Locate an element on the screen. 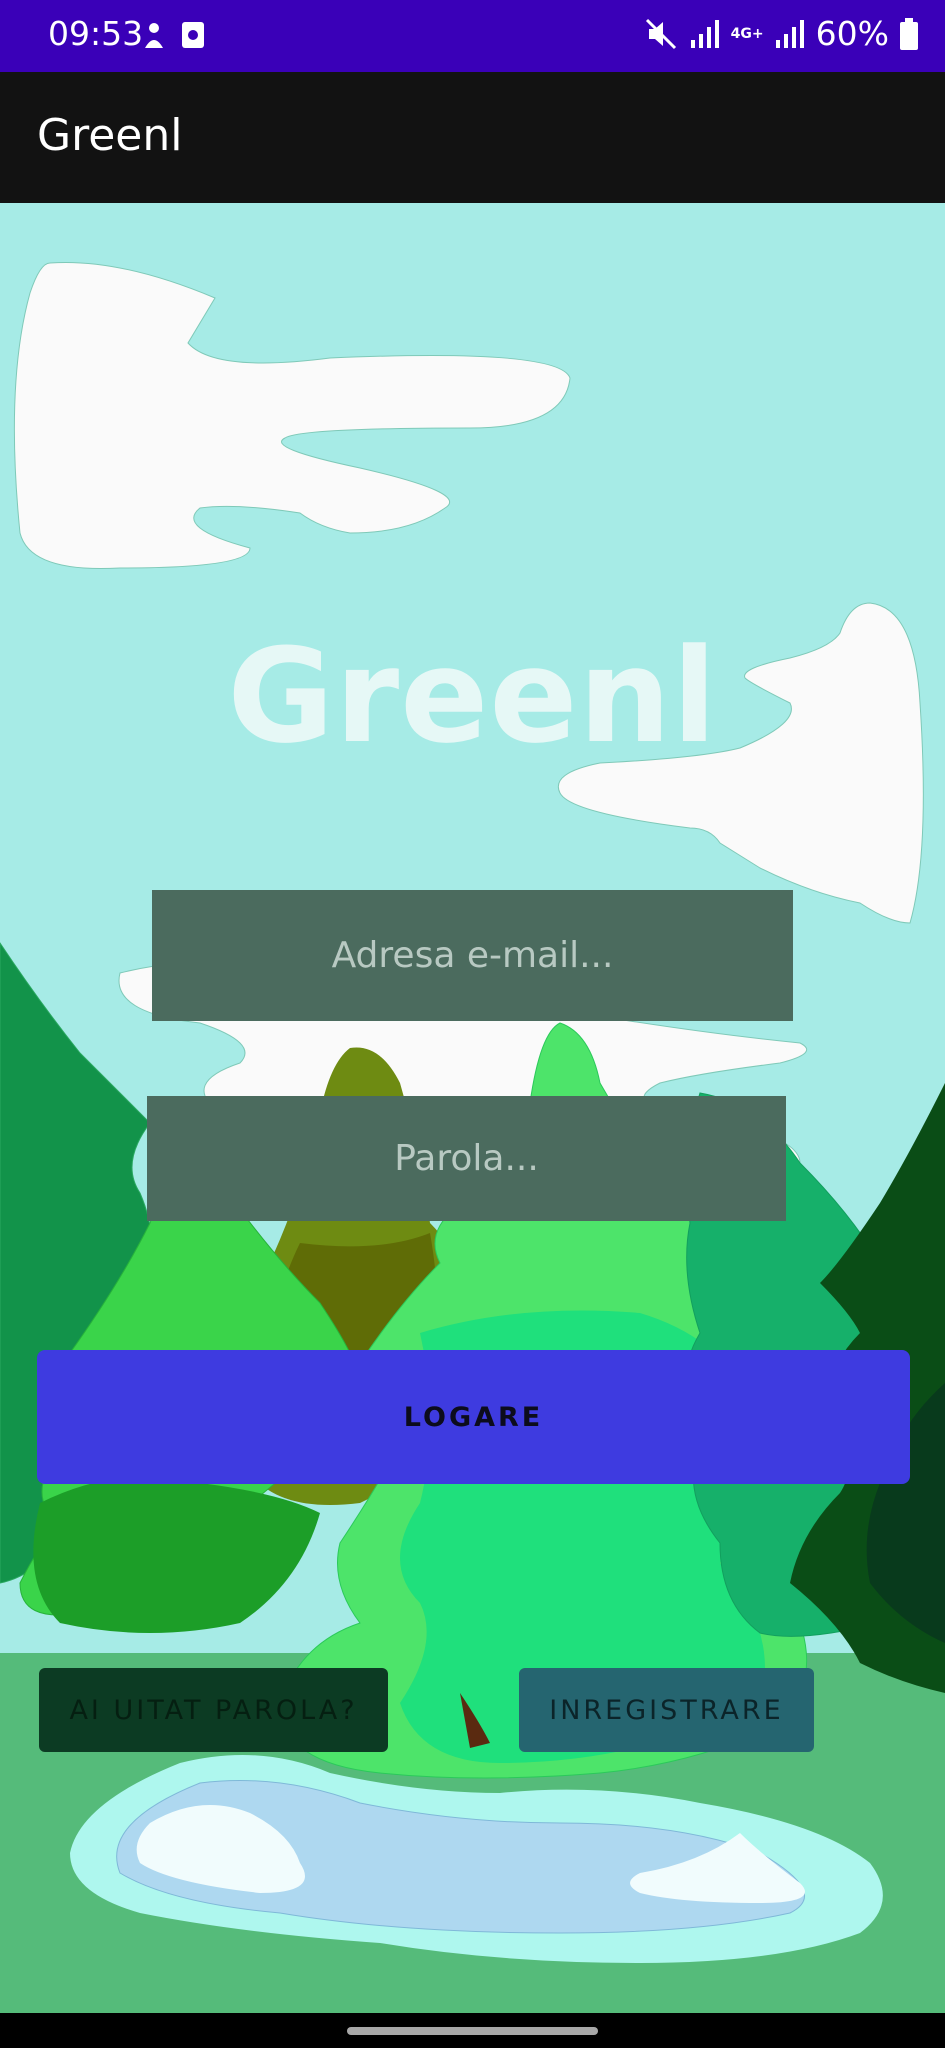  battery-percent: 60% is located at coordinates (852, 33).